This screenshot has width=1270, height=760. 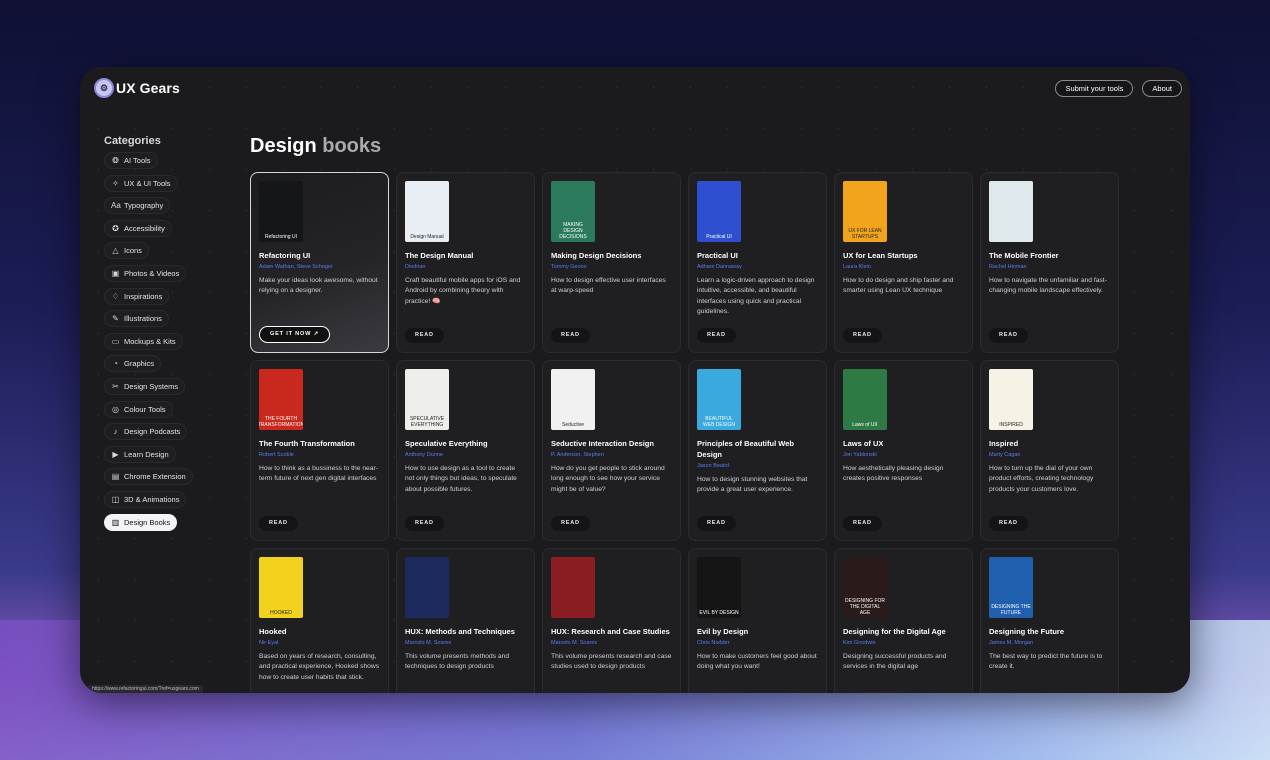 I want to click on book-title: Practical UI, so click(x=757, y=255).